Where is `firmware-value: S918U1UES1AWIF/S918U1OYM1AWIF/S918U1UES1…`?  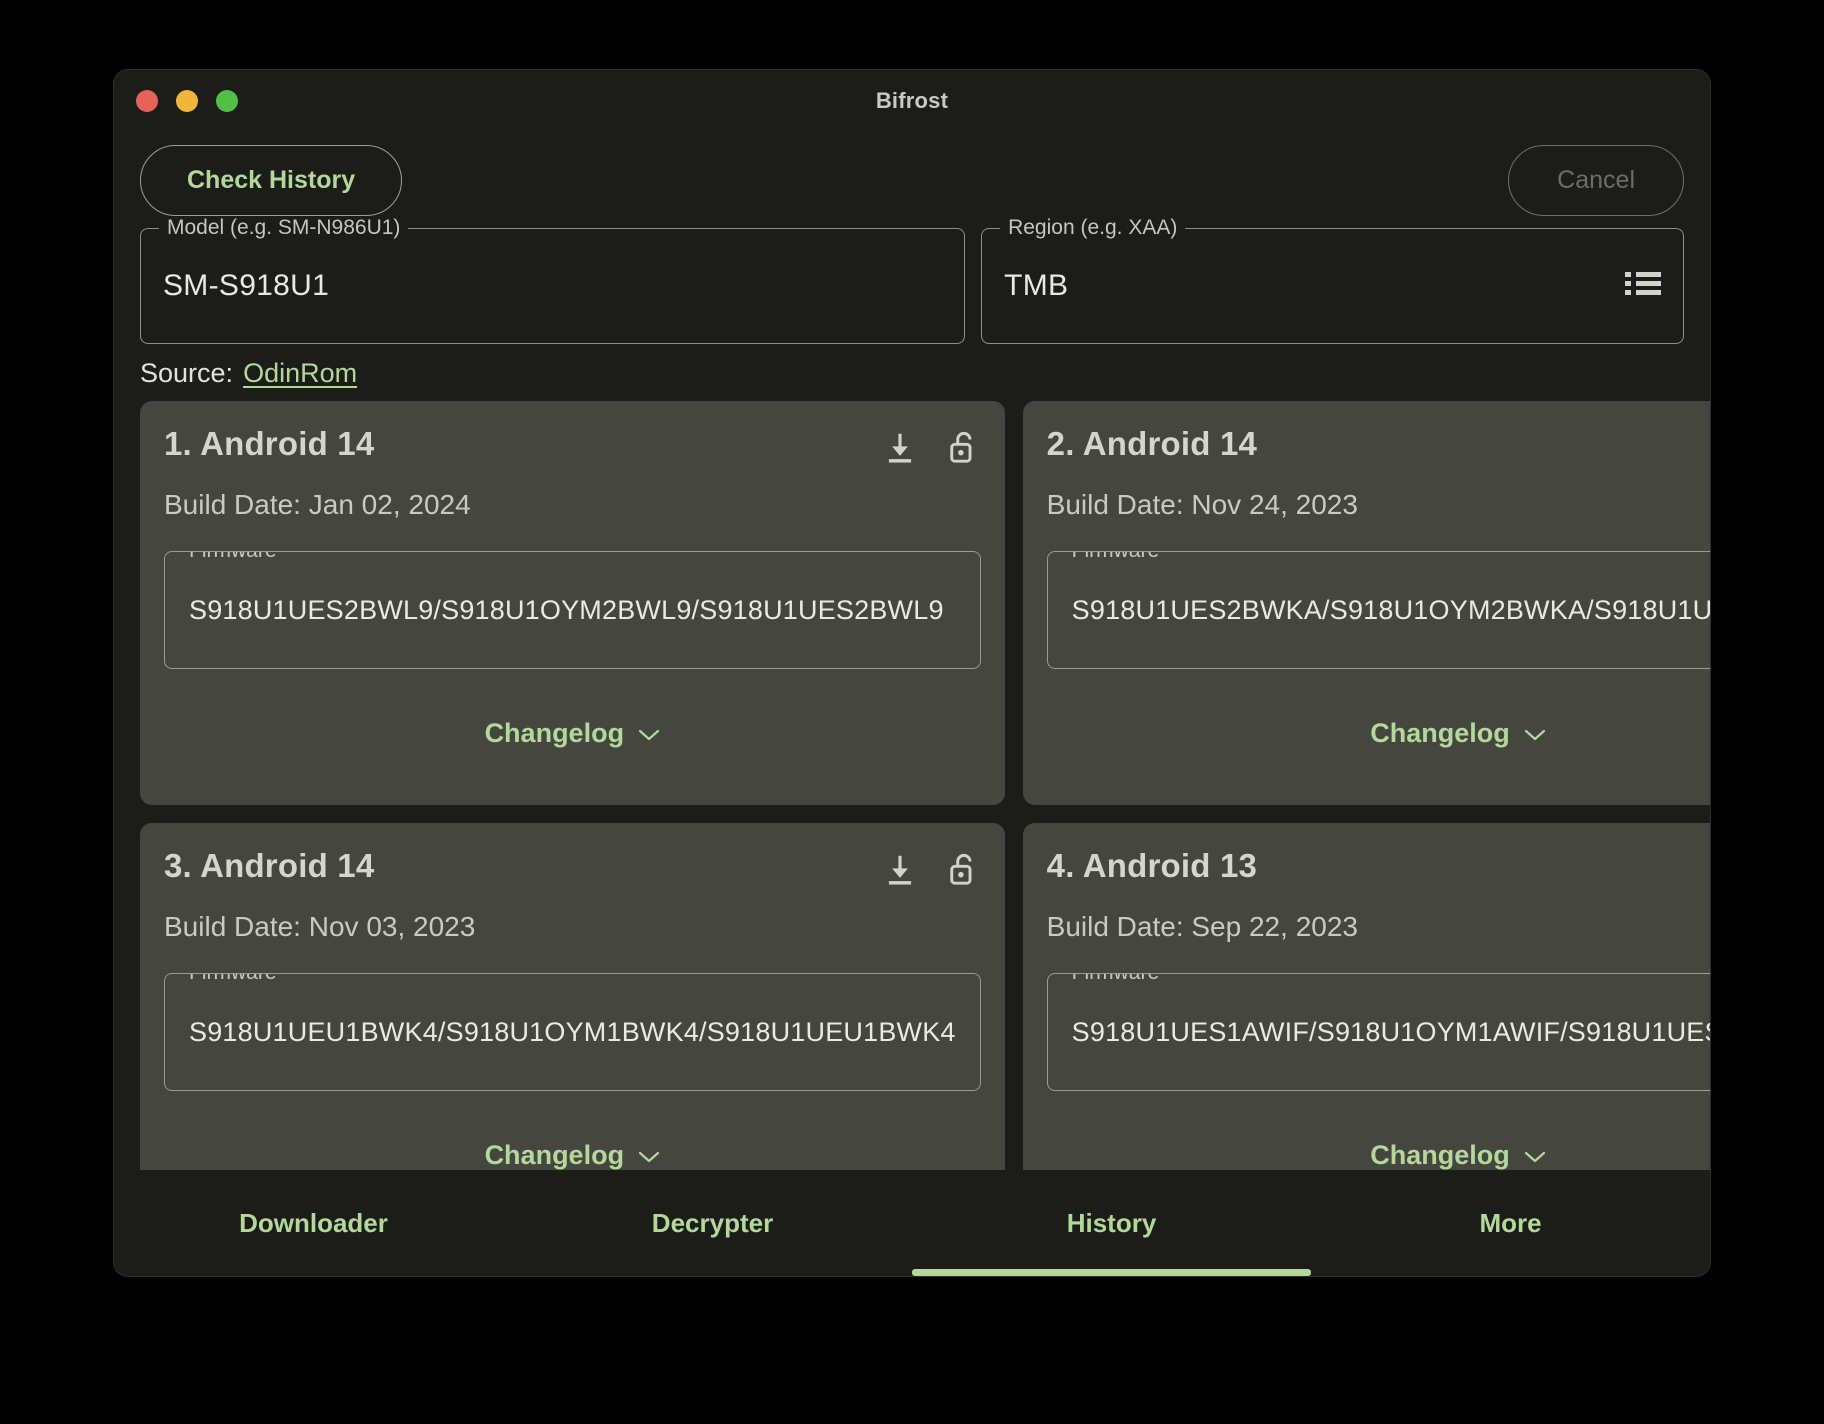 firmware-value: S918U1UES1AWIF/S918U1OYM1AWIF/S918U1UES1… is located at coordinates (1391, 1032).